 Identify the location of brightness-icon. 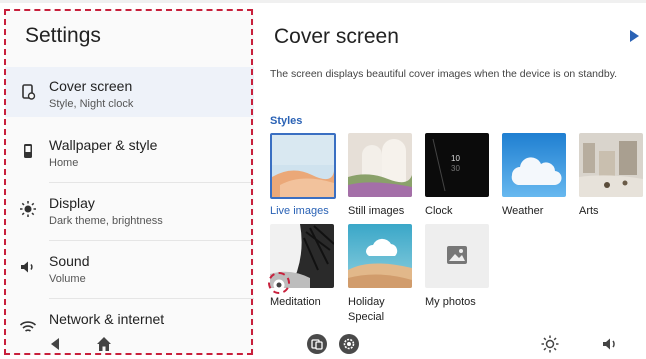
(550, 344).